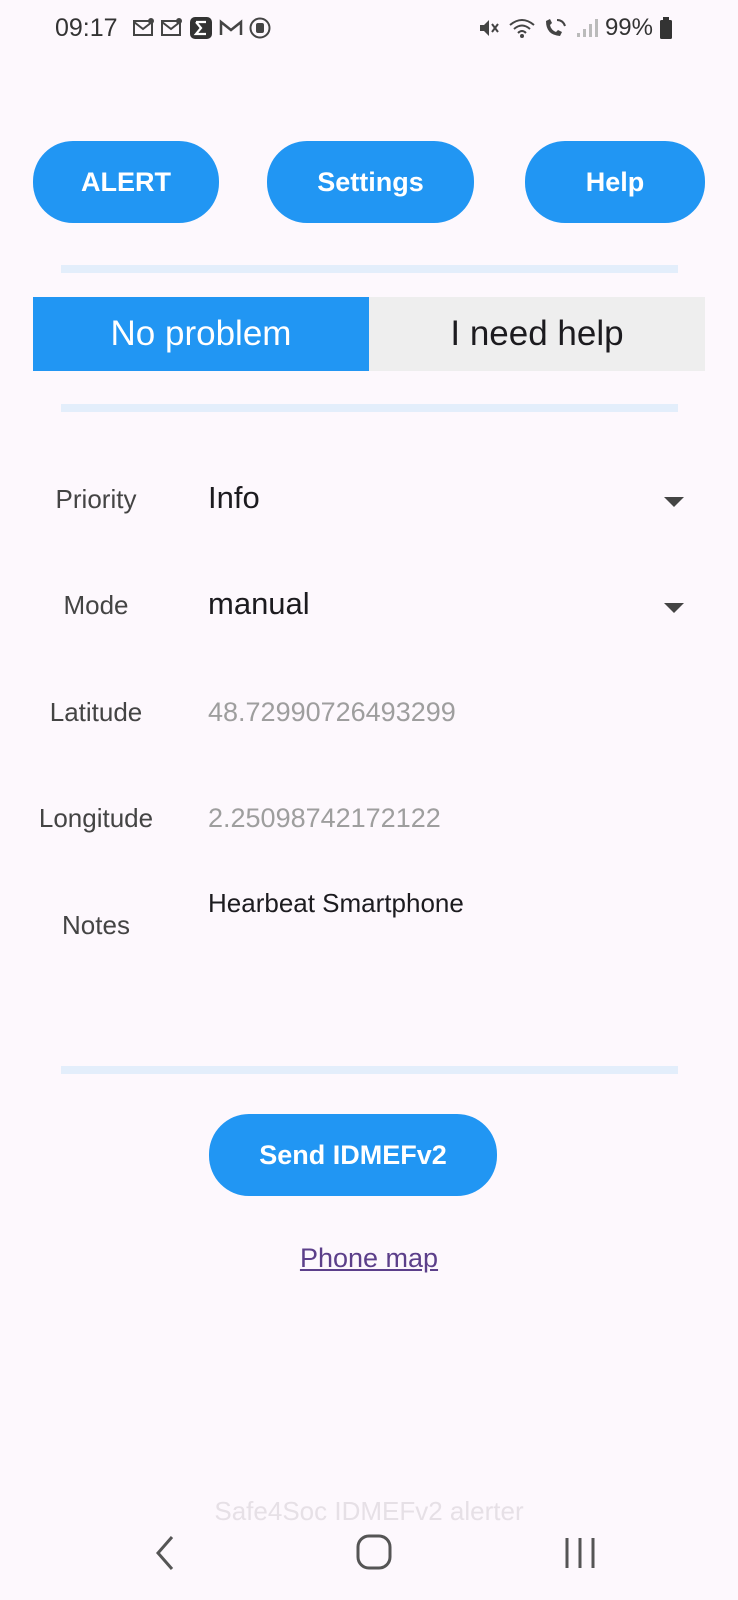 This screenshot has height=1600, width=738. I want to click on latitude-field: 48.72990726493299, so click(332, 712).